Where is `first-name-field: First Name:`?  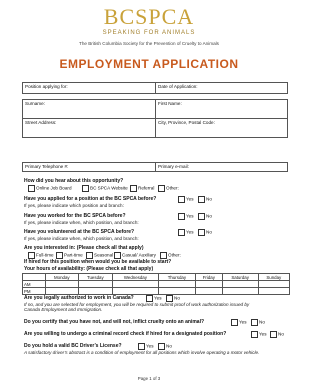 first-name-field: First Name: is located at coordinates (221, 109).